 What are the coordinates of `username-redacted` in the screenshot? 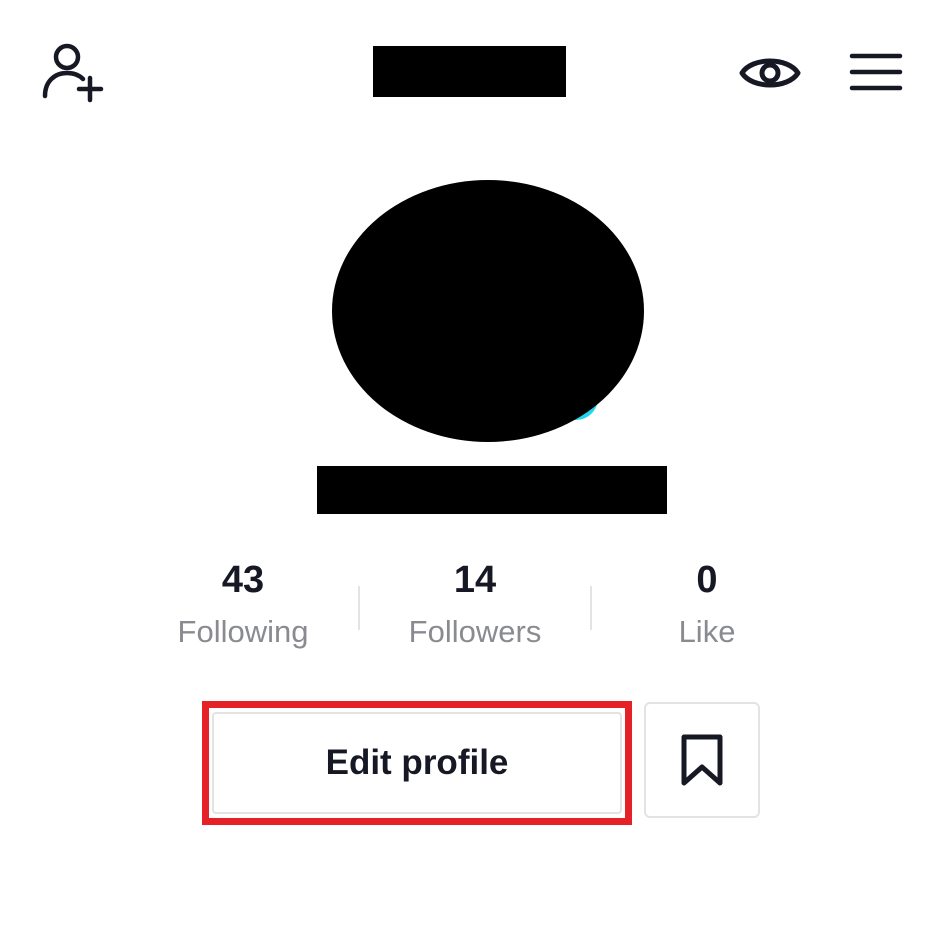 It's located at (469, 71).